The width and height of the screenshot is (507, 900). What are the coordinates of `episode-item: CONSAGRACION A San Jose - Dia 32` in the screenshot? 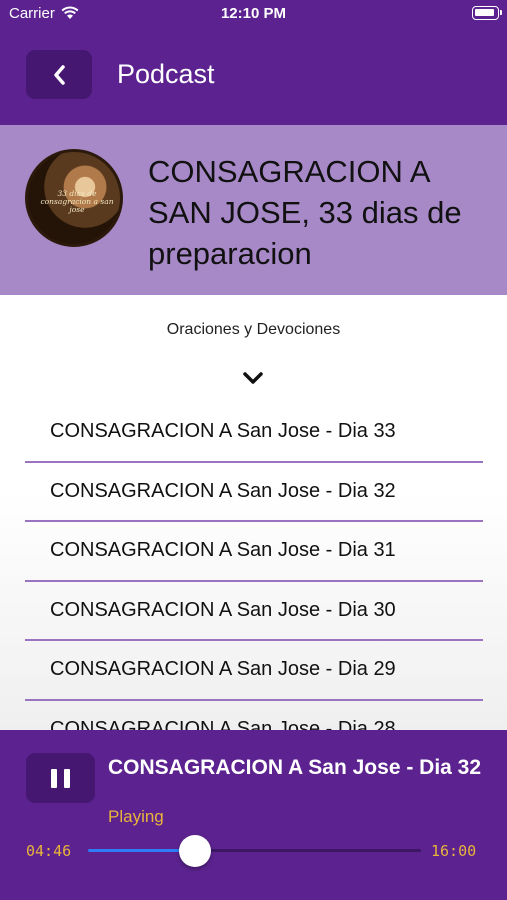 It's located at (254, 492).